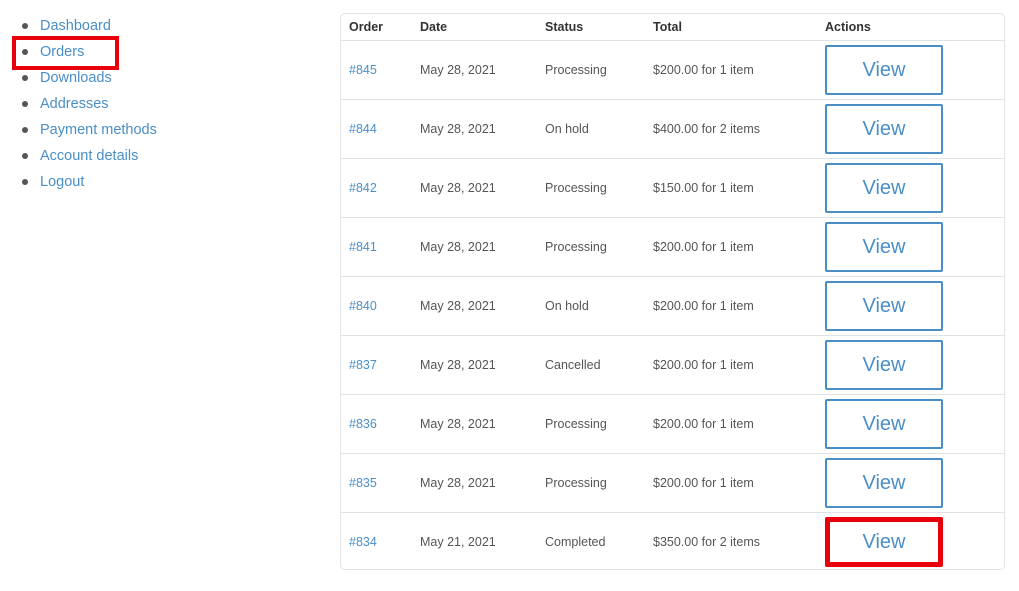 Image resolution: width=1019 pixels, height=591 pixels. I want to click on header-date: Date, so click(474, 27).